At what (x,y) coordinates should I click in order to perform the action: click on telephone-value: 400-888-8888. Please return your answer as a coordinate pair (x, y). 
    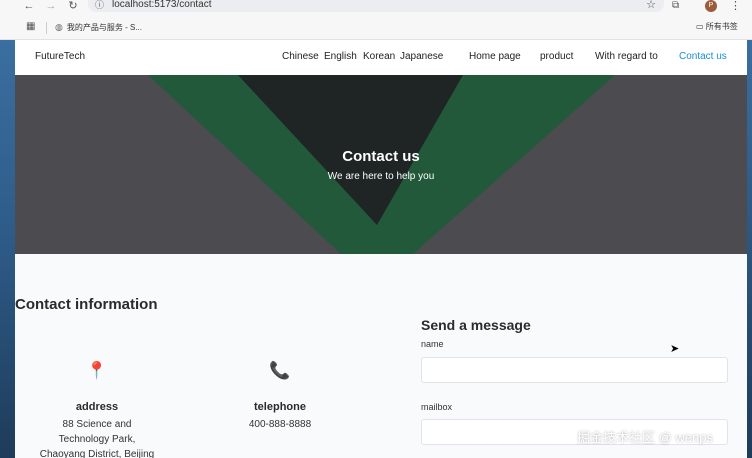
    Looking at the image, I should click on (280, 424).